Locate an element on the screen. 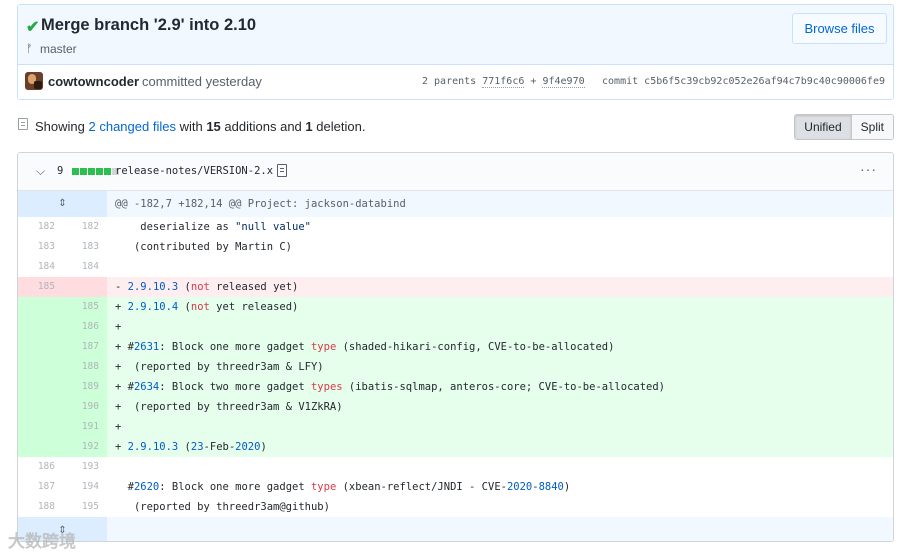 The height and width of the screenshot is (555, 916). new-line-number: 182 is located at coordinates (85, 227).